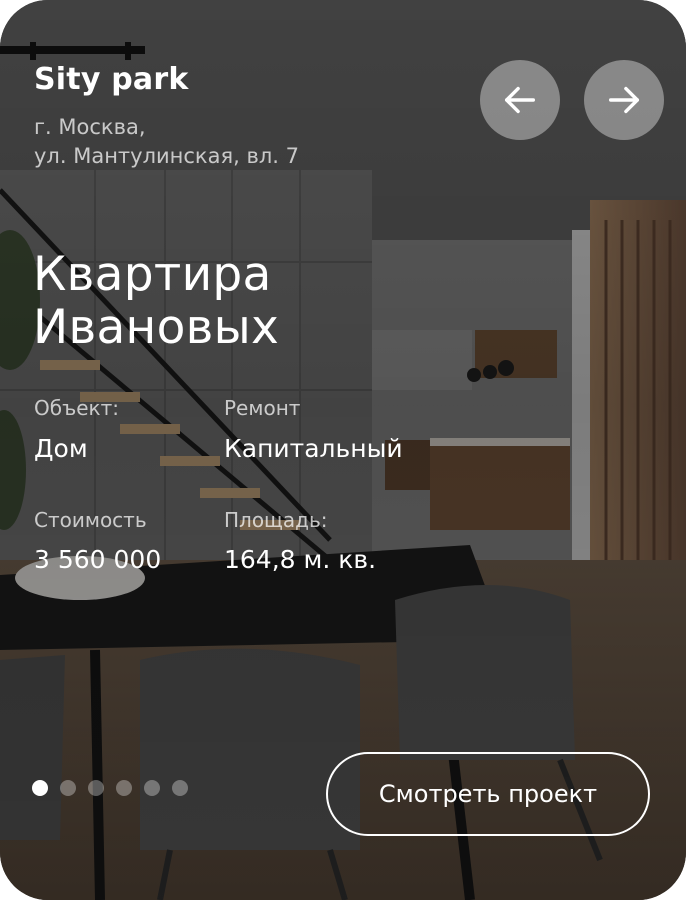 Image resolution: width=686 pixels, height=900 pixels. I want to click on area-value: 164,8 м. кв., so click(300, 559).